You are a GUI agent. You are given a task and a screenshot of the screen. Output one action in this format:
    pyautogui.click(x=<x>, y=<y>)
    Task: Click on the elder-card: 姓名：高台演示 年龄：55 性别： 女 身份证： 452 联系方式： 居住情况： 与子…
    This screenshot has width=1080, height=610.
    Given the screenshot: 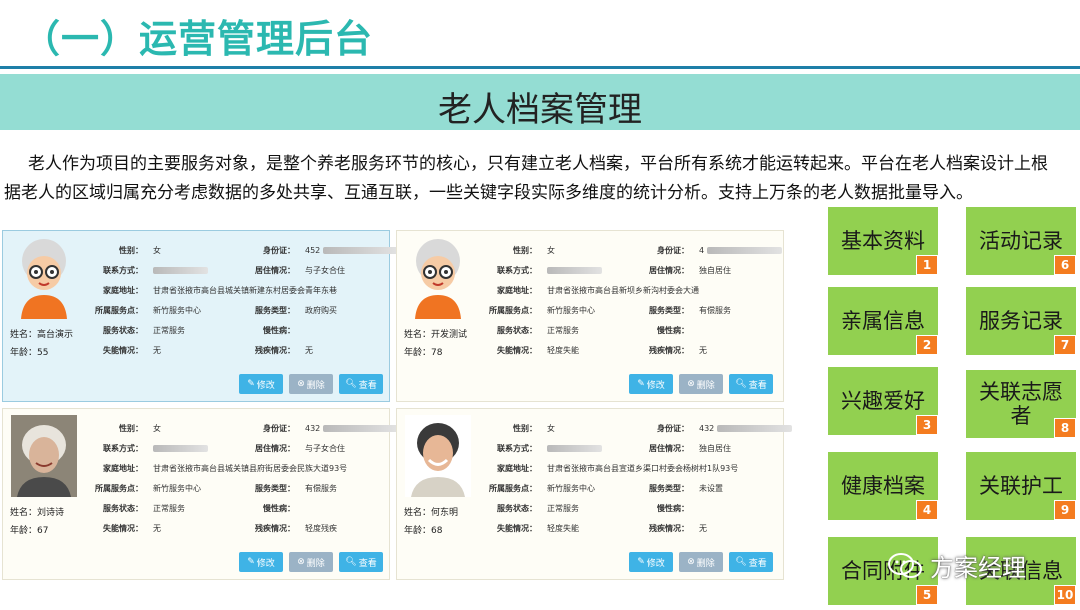 What is the action you would take?
    pyautogui.click(x=200, y=316)
    